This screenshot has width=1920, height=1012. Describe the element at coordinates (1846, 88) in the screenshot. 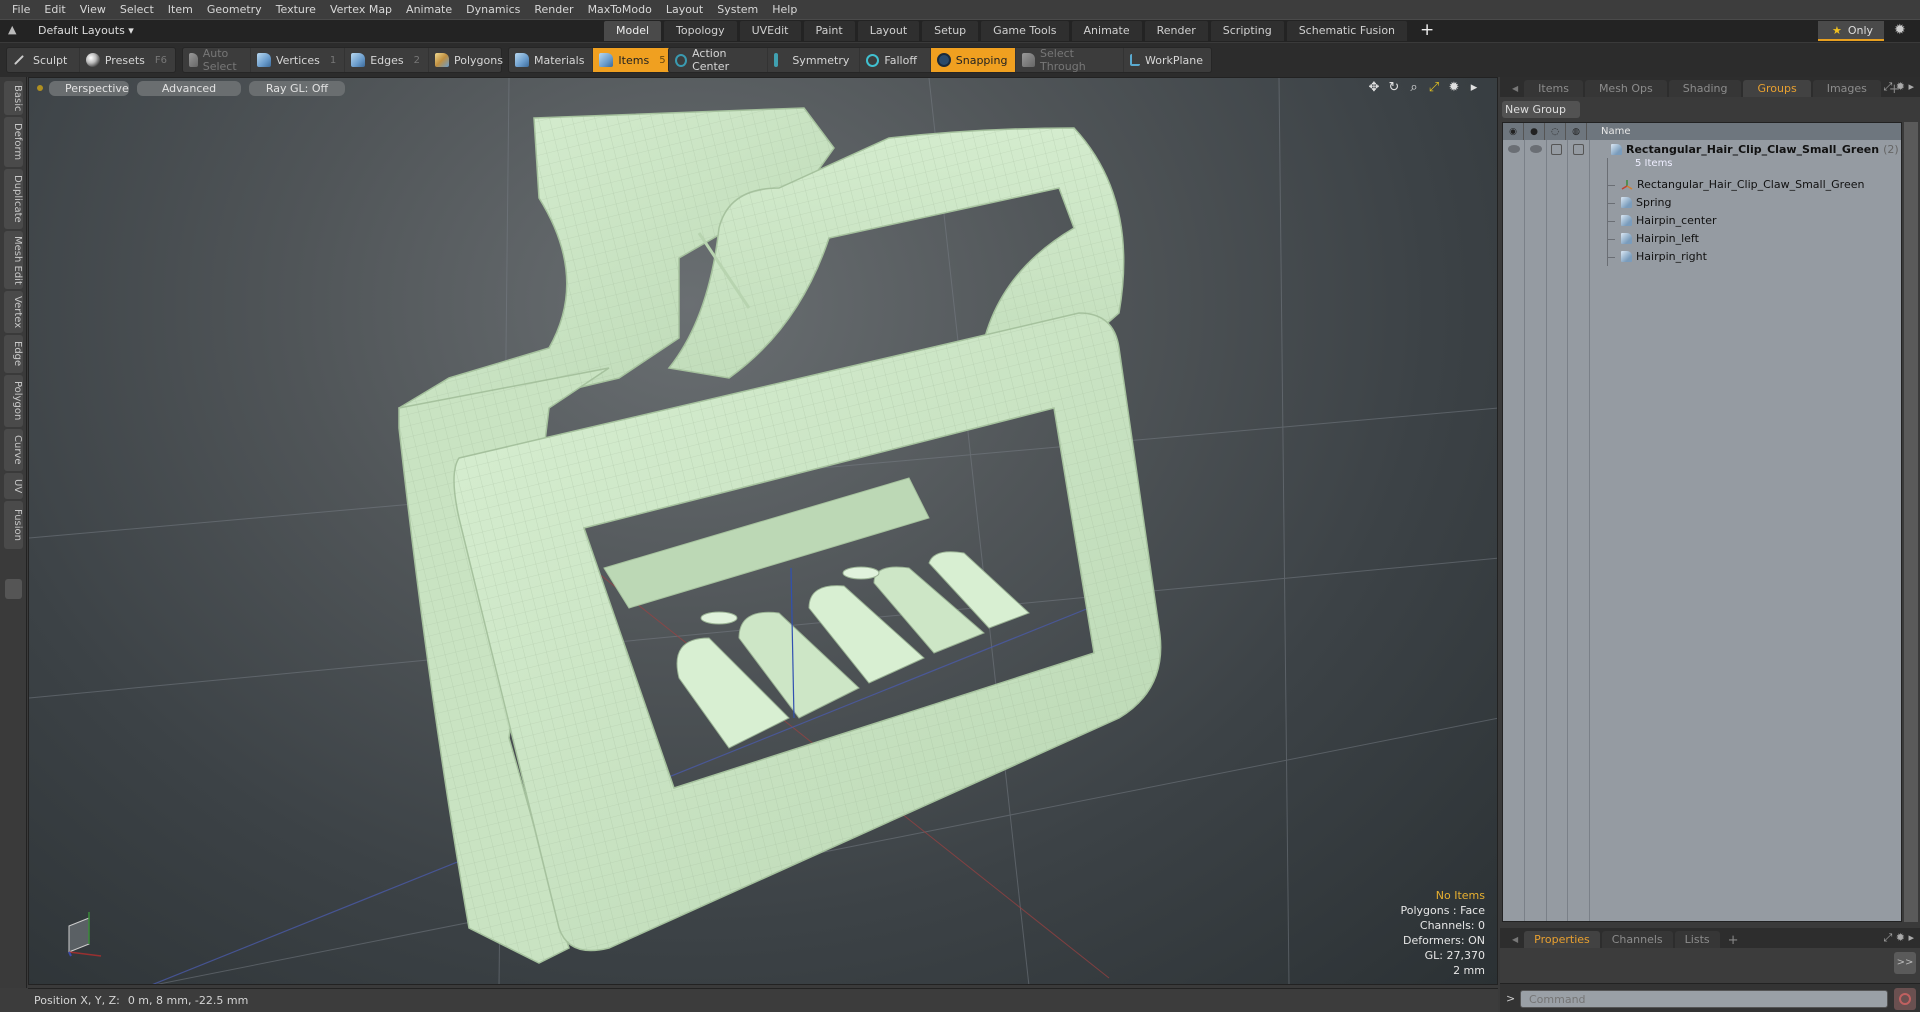

I see `groups-panel-tab-images: Images` at that location.